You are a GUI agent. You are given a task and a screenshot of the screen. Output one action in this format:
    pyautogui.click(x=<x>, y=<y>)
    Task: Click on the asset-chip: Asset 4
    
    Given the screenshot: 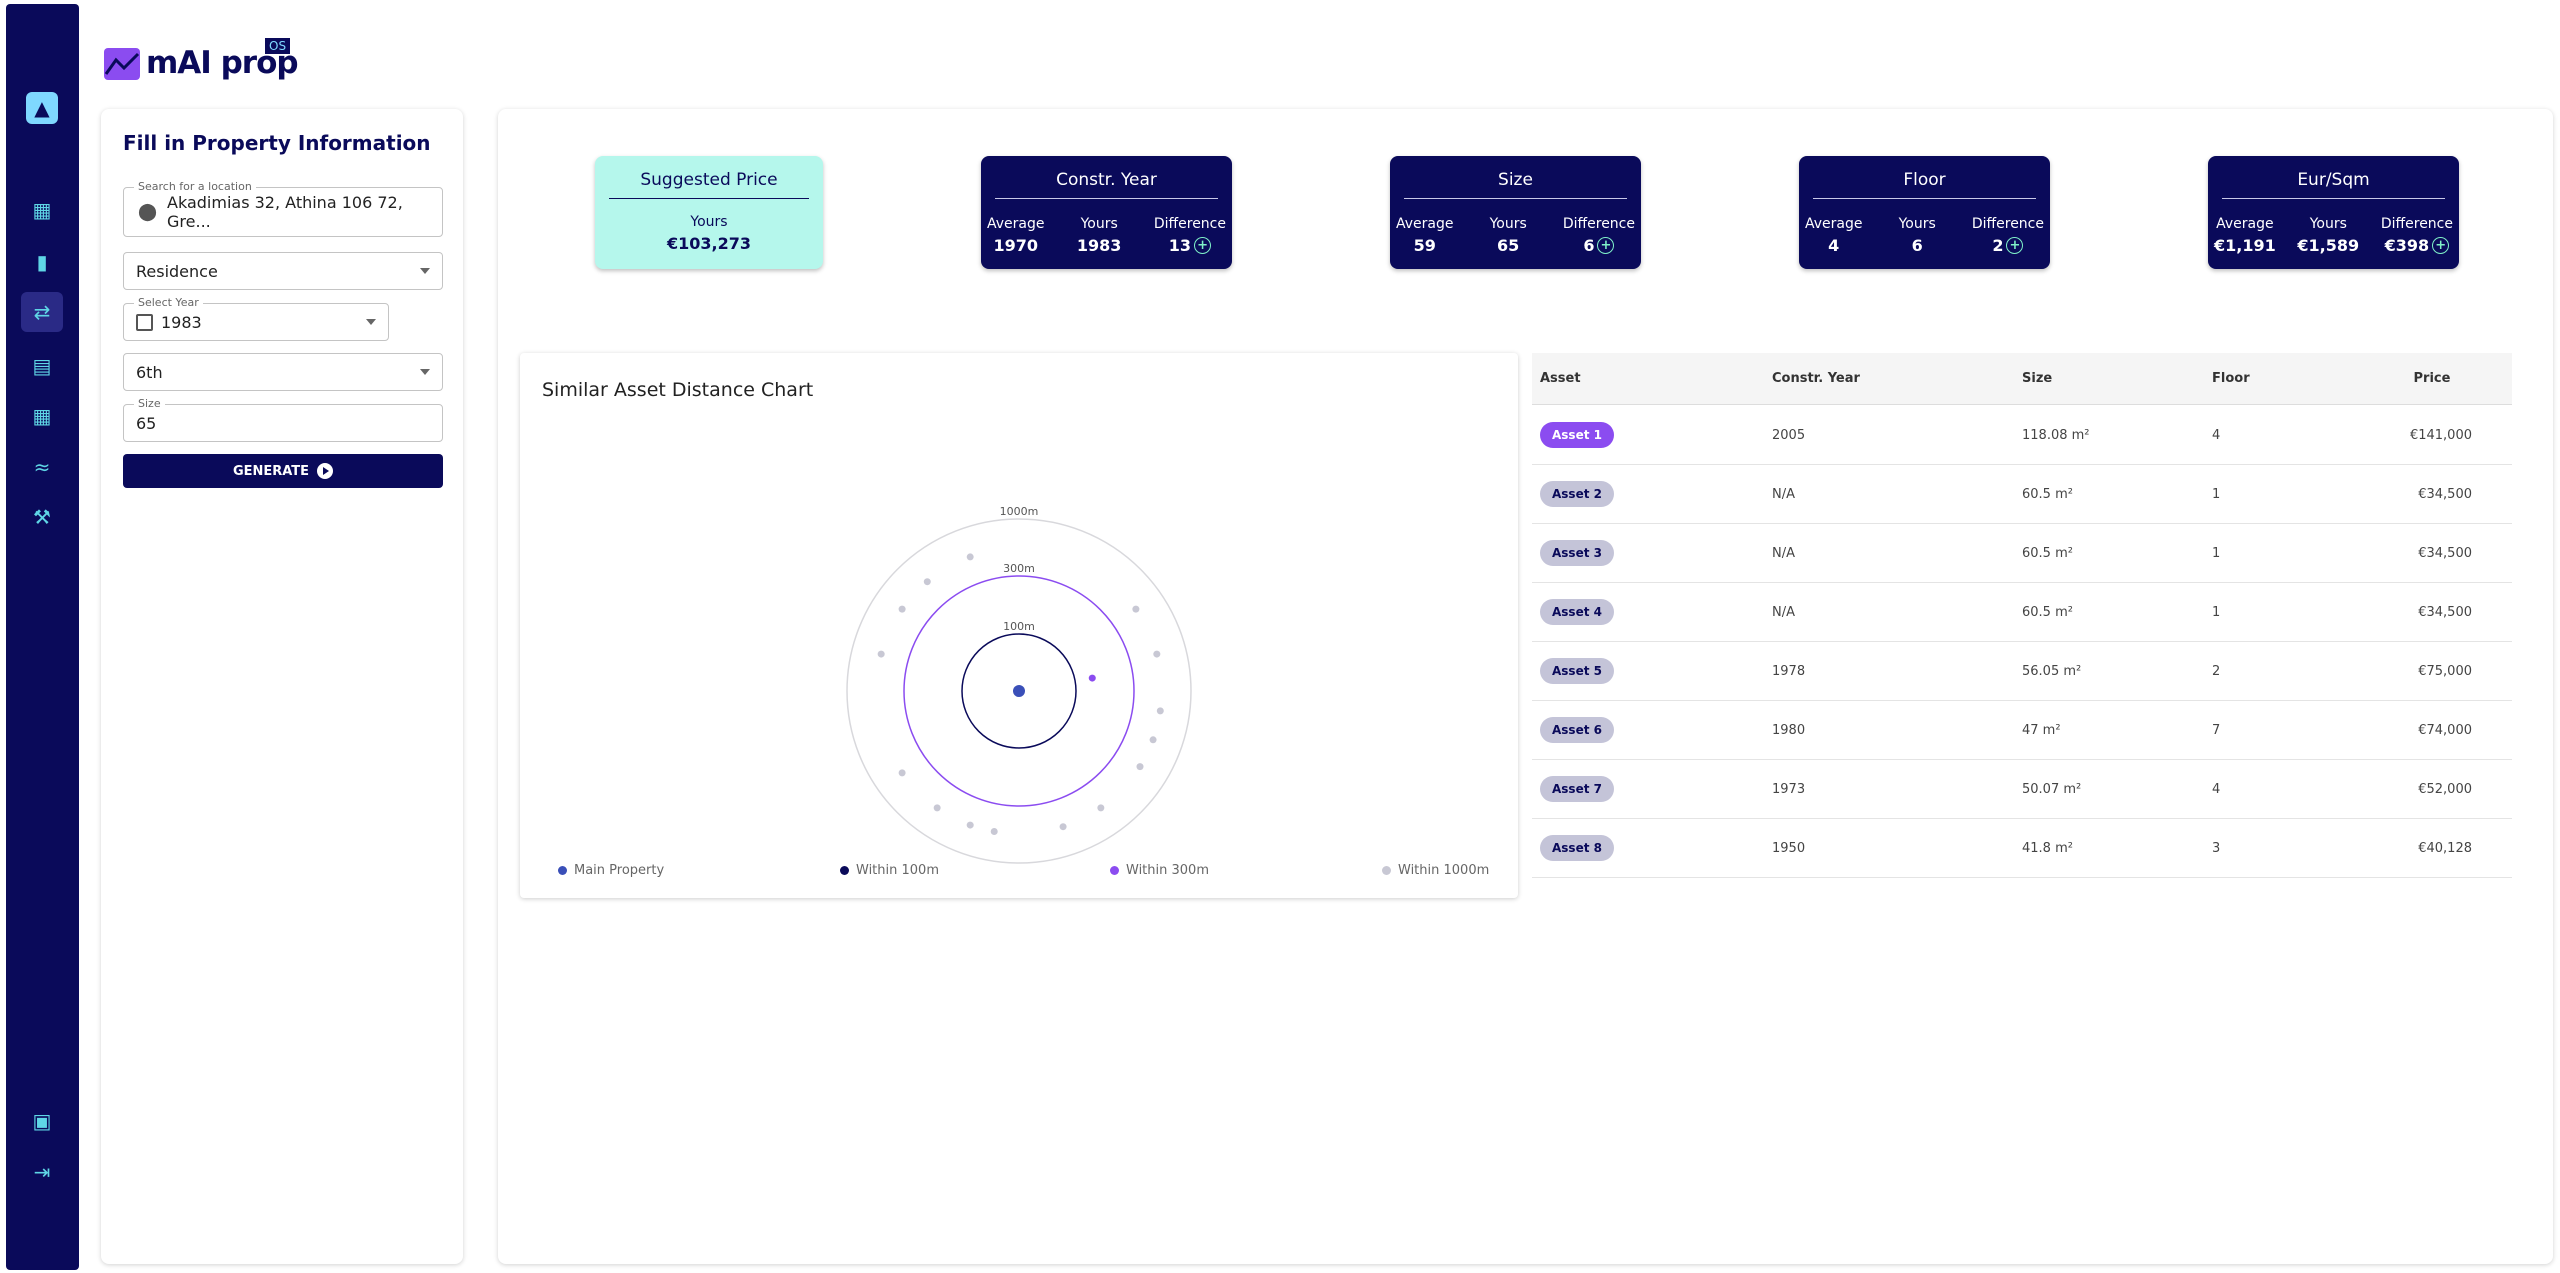 What is the action you would take?
    pyautogui.click(x=1577, y=612)
    